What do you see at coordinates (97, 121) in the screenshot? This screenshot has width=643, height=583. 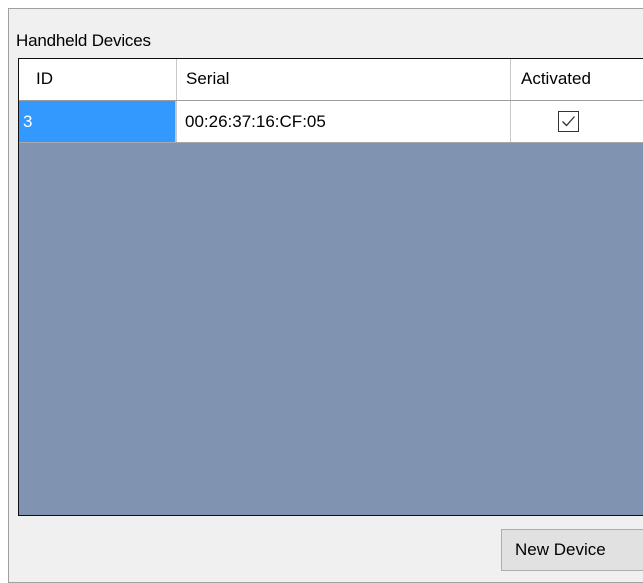 I see `cell-id: 3` at bounding box center [97, 121].